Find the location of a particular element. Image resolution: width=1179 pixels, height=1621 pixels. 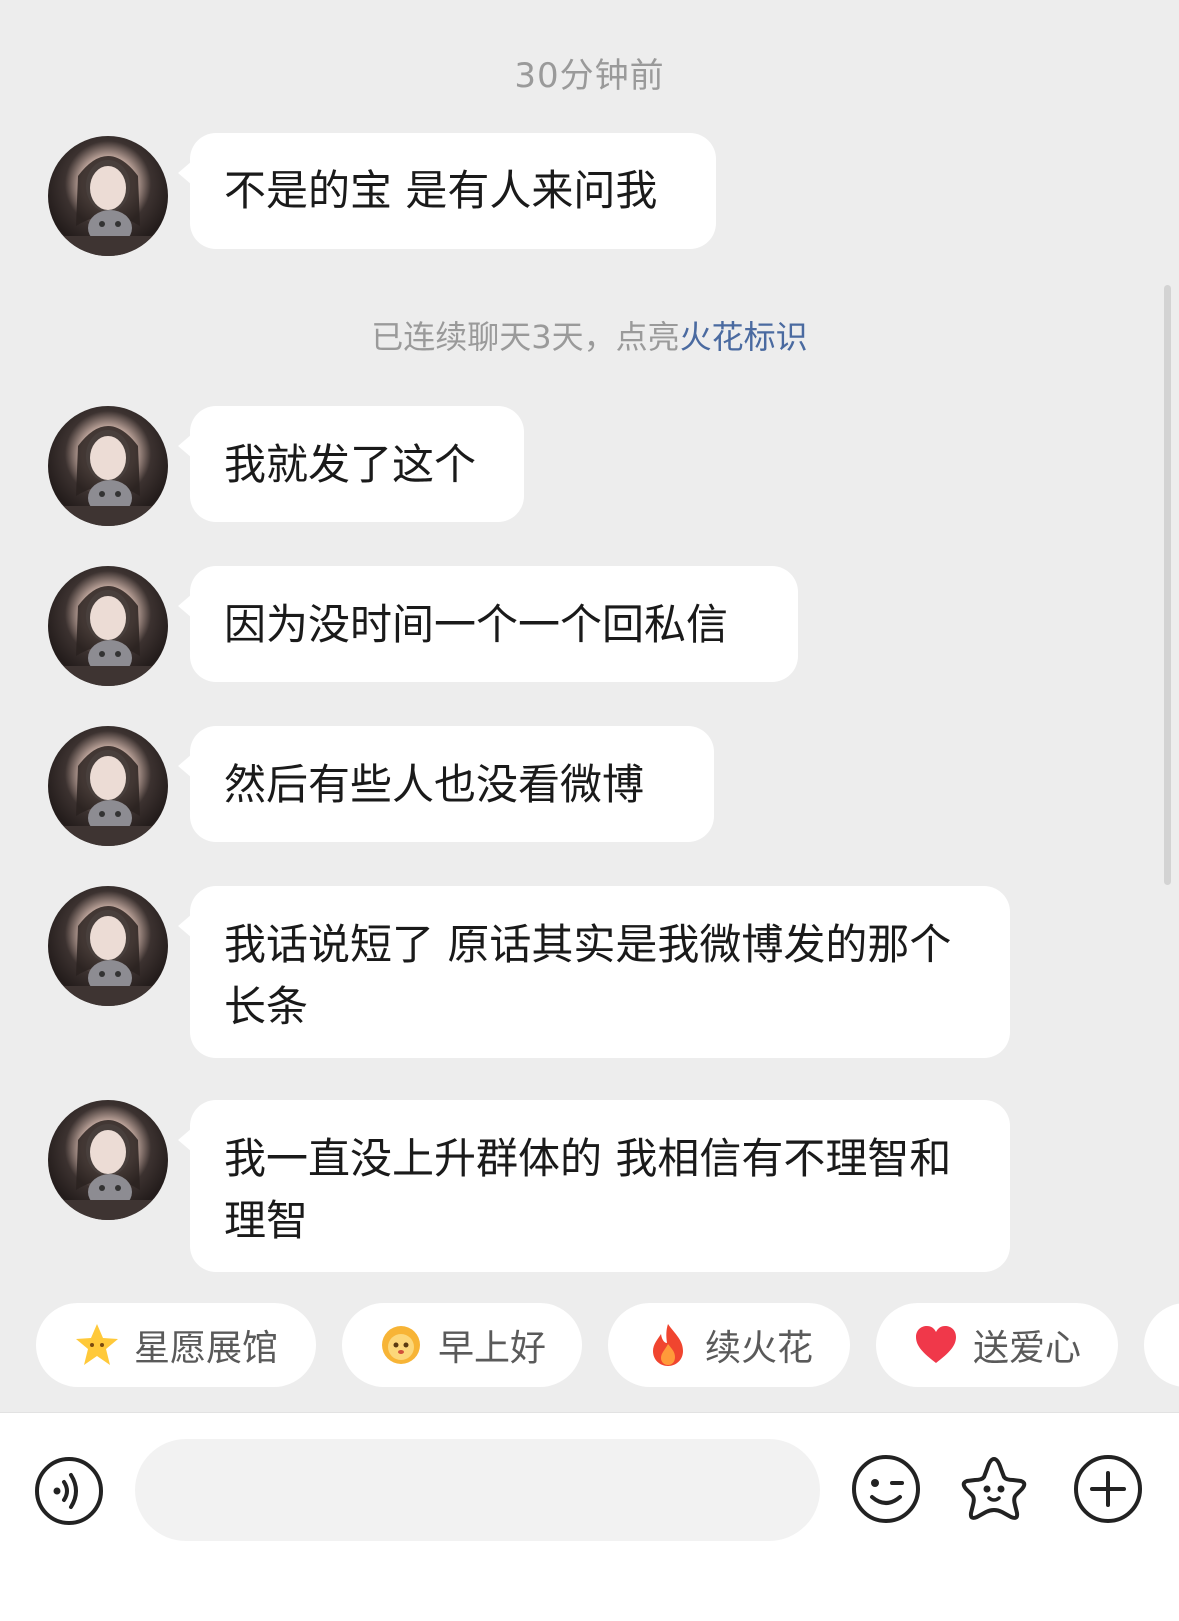

message-input-bar is located at coordinates (589, 1516).